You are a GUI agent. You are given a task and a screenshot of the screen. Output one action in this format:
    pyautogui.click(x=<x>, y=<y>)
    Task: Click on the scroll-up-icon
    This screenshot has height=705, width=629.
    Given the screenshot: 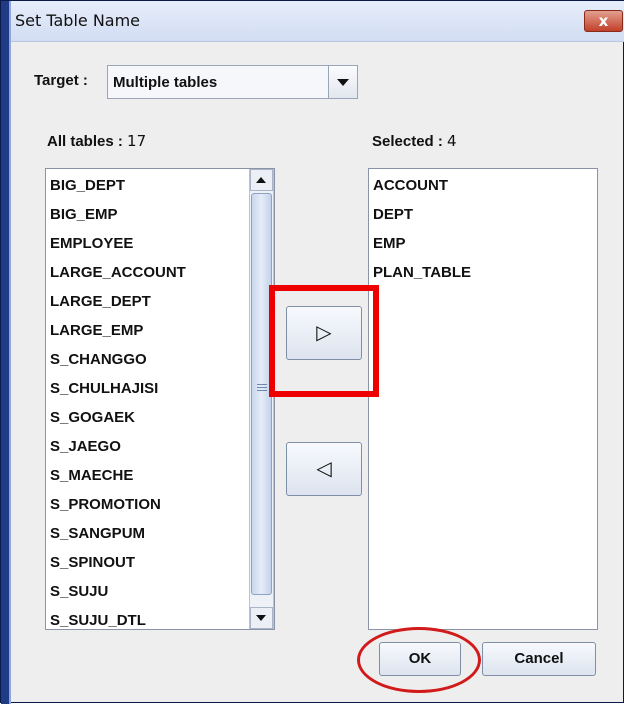 What is the action you would take?
    pyautogui.click(x=261, y=180)
    